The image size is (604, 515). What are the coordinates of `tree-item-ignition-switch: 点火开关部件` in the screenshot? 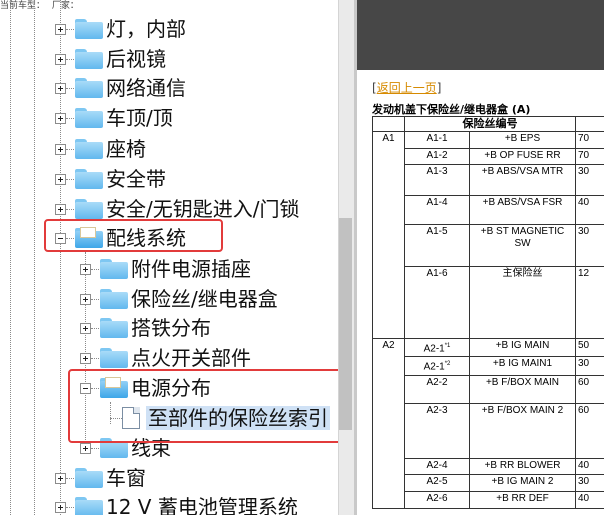 It's located at (165, 358).